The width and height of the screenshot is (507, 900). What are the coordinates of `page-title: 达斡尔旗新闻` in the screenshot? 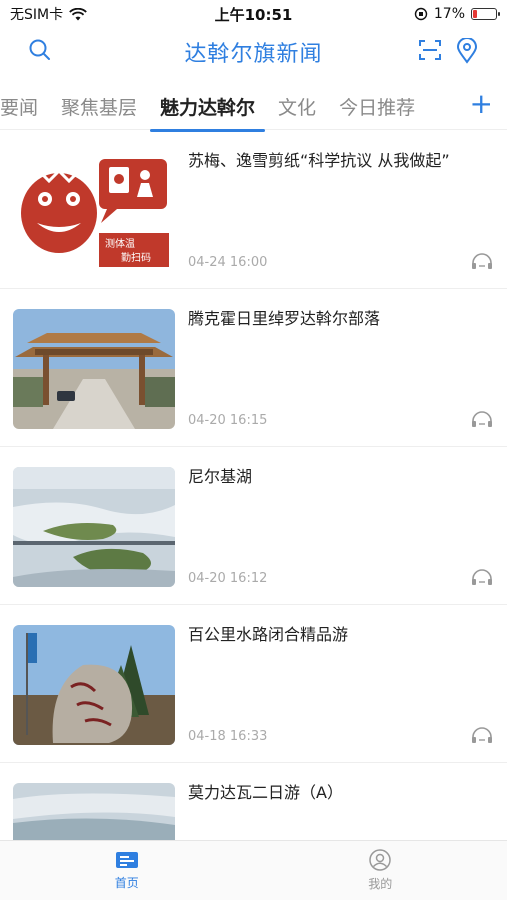 It's located at (253, 54).